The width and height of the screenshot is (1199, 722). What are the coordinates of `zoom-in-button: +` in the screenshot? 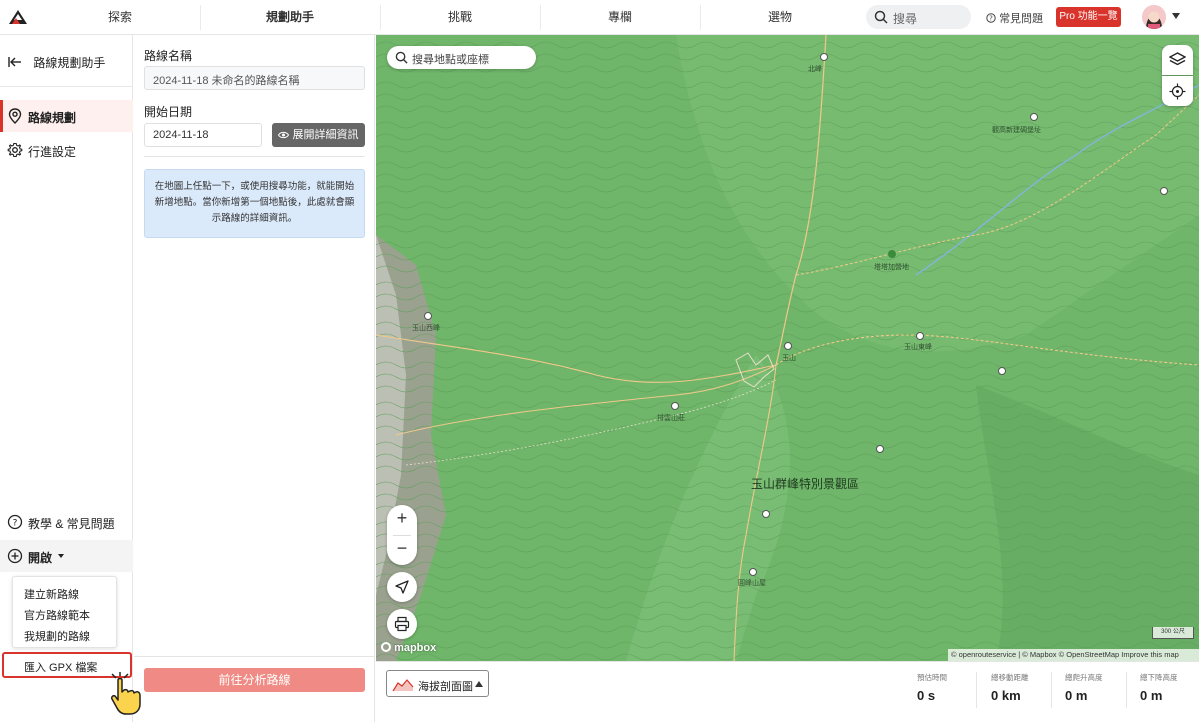 It's located at (402, 518).